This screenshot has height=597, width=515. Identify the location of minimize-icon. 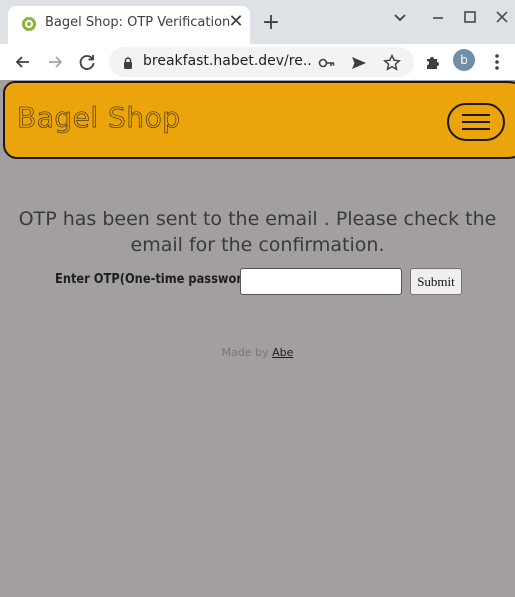
(438, 20).